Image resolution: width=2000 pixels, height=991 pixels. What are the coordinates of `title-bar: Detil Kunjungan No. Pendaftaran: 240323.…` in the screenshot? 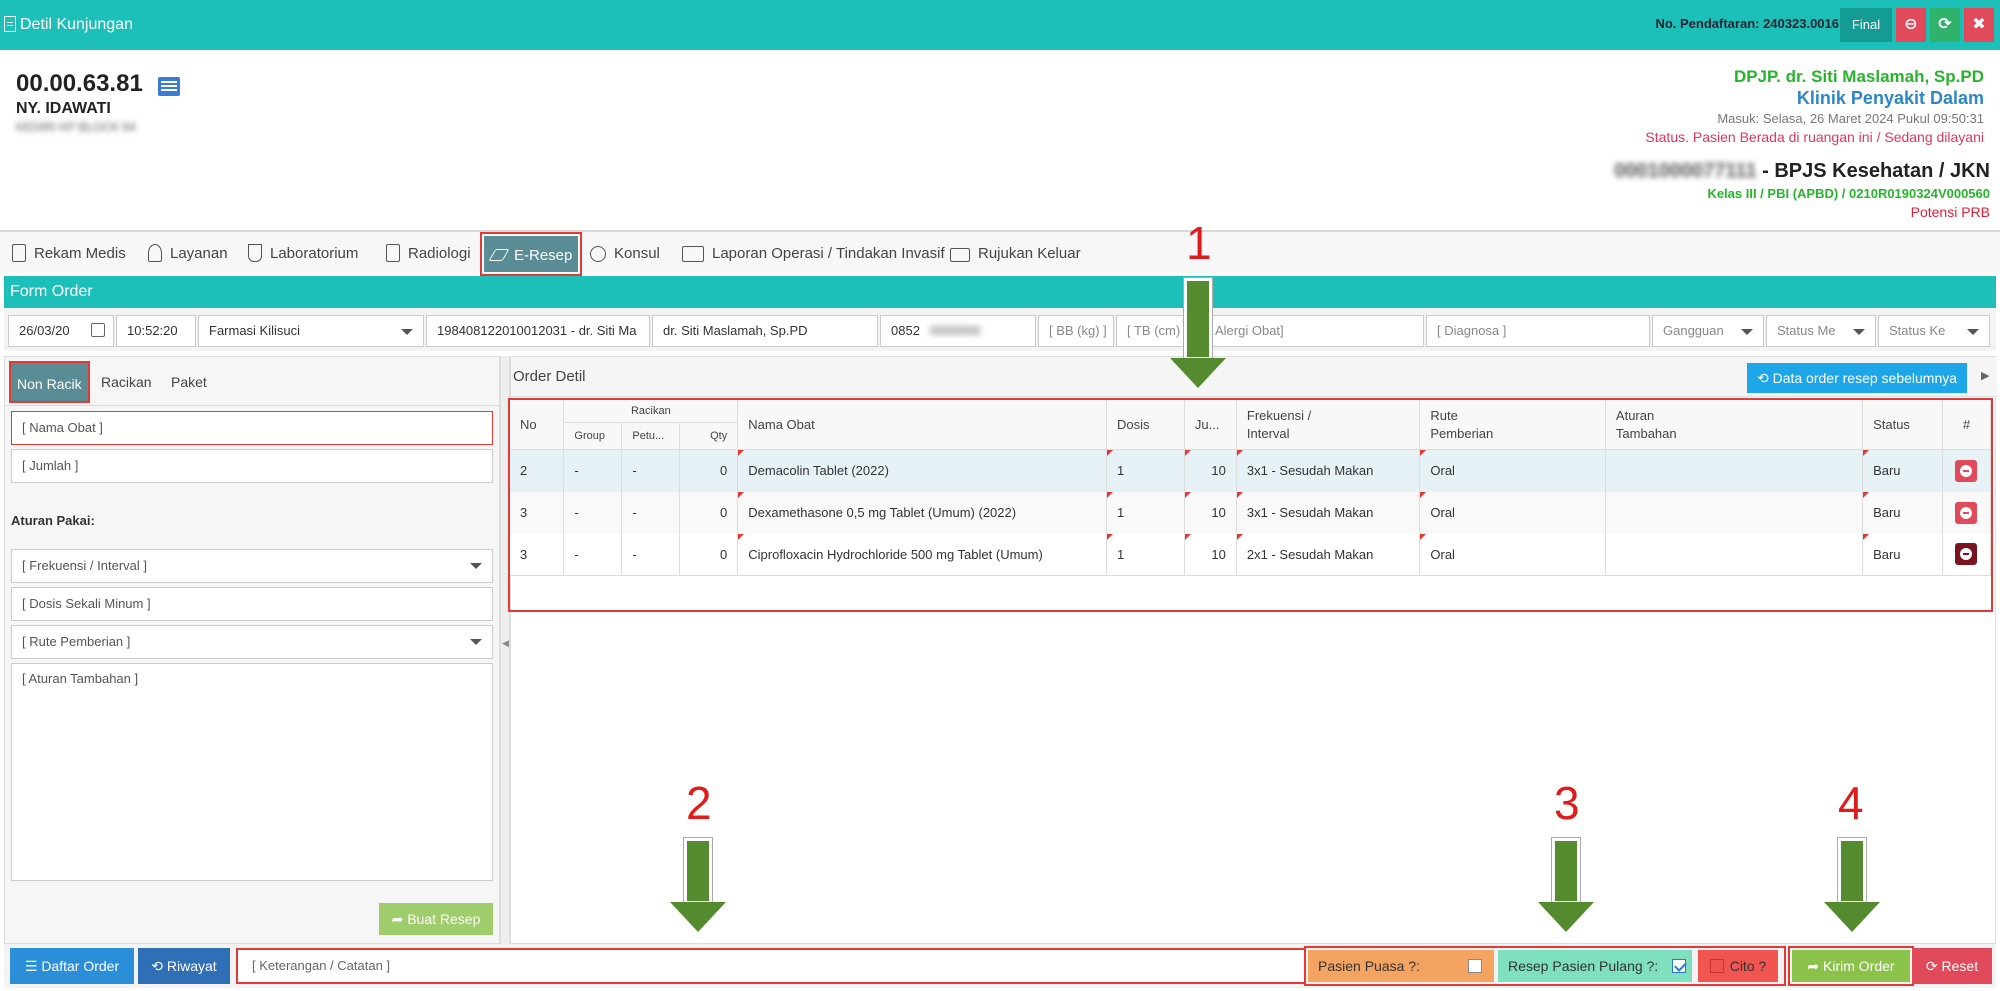 It's located at (1000, 25).